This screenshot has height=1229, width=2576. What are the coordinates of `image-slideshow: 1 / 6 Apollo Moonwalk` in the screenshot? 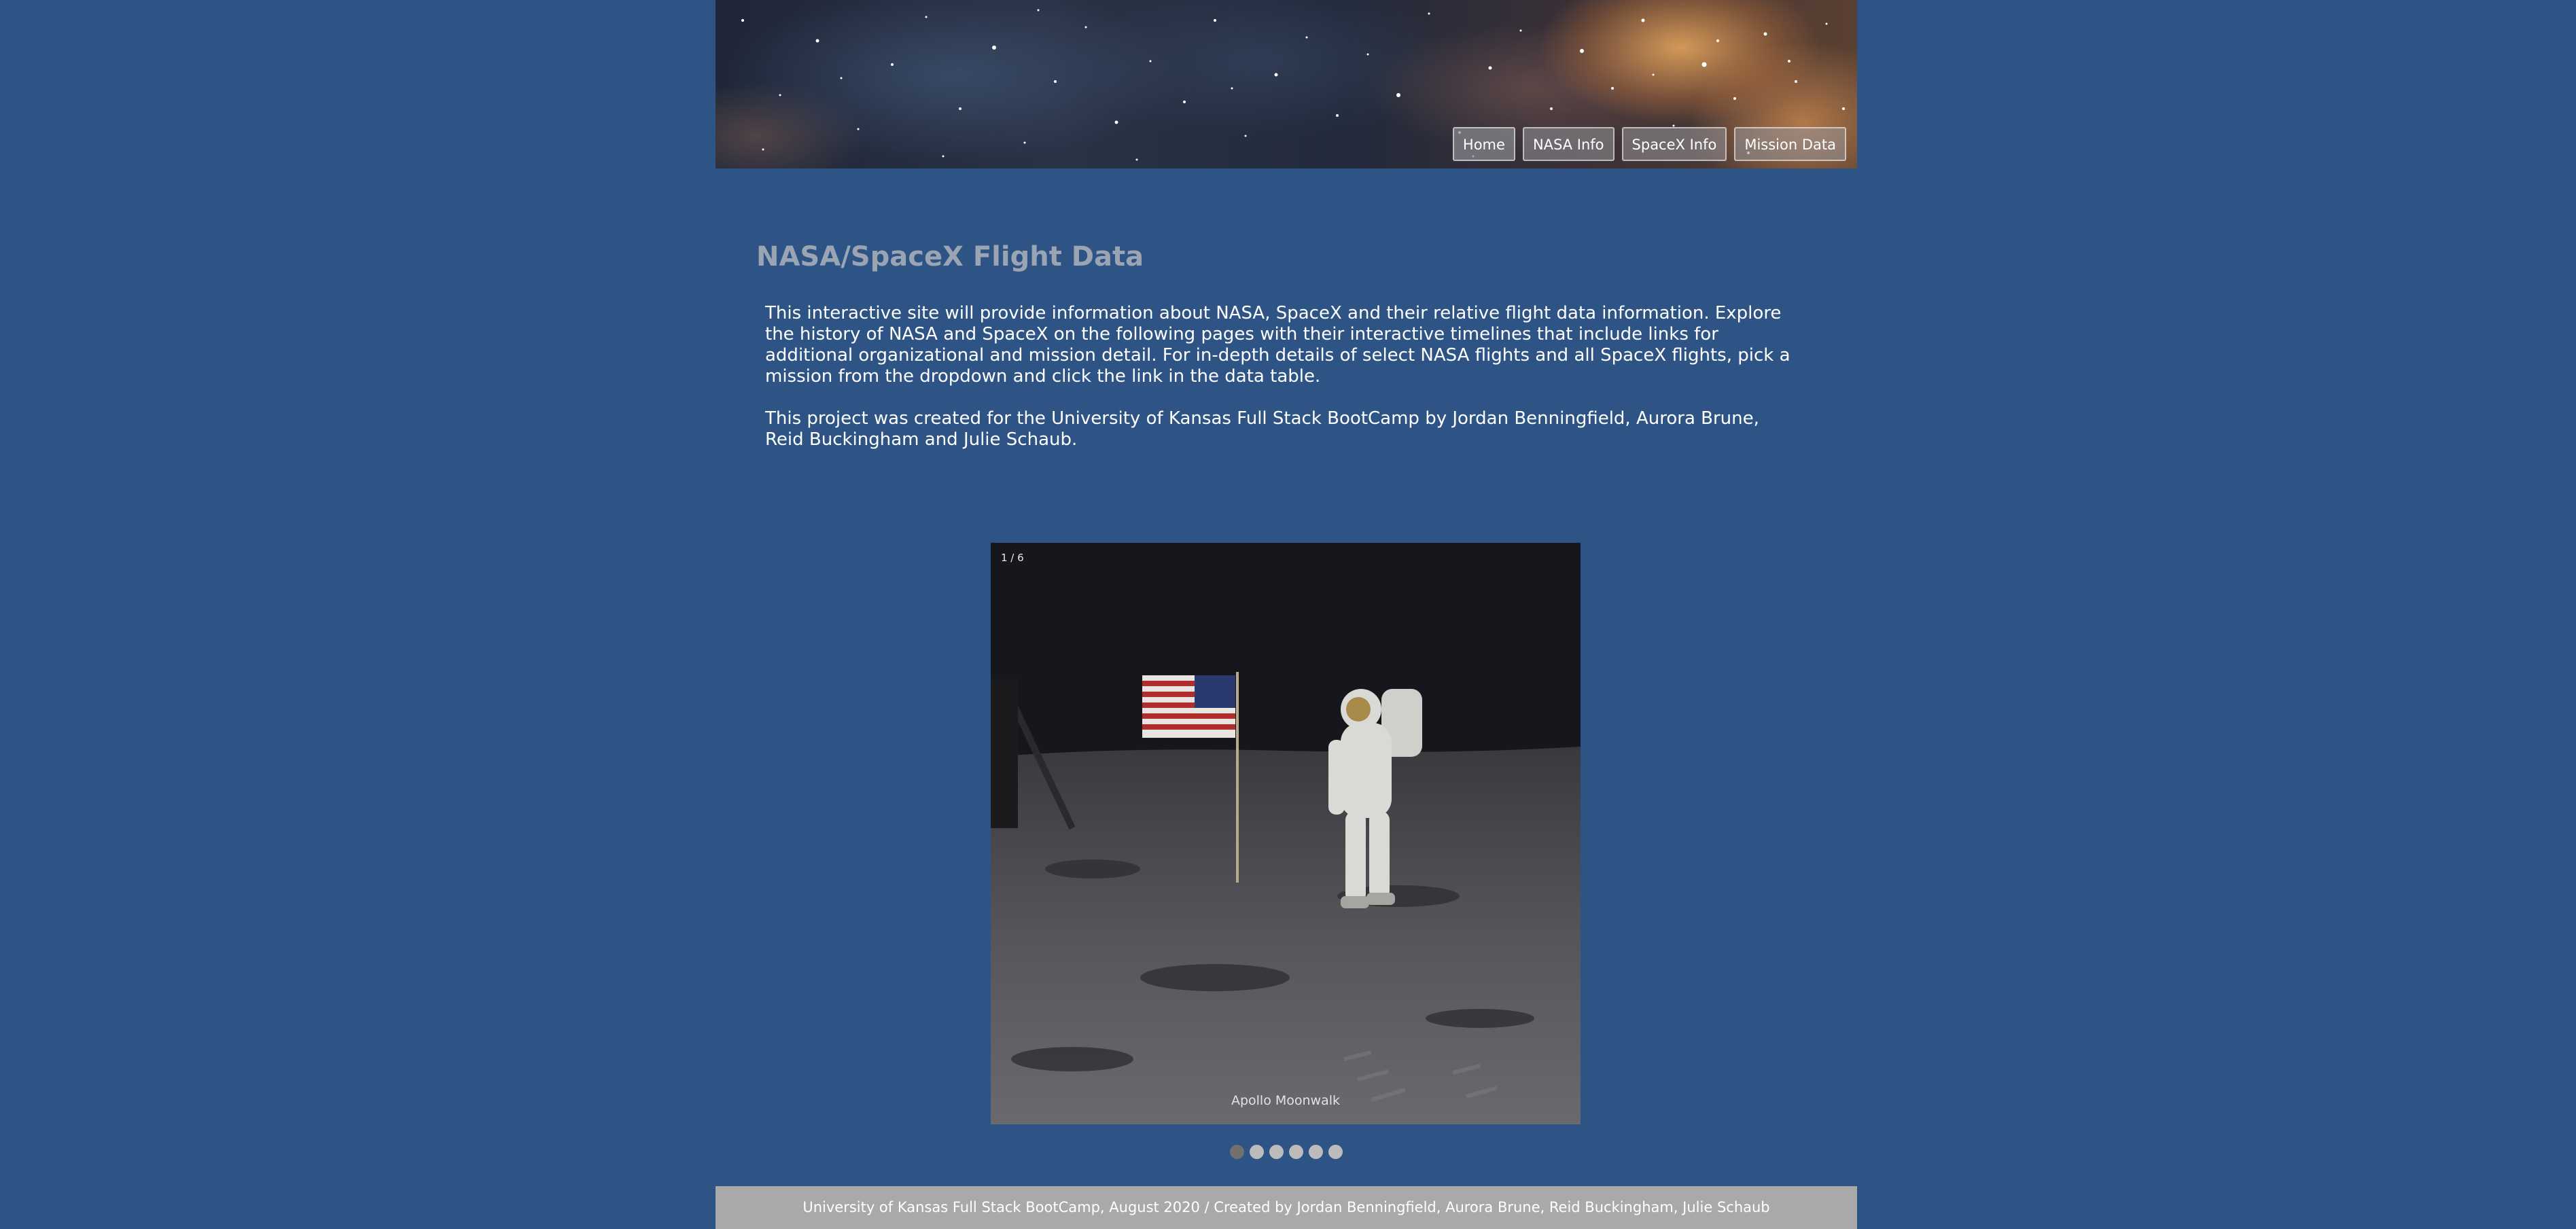 It's located at (1286, 833).